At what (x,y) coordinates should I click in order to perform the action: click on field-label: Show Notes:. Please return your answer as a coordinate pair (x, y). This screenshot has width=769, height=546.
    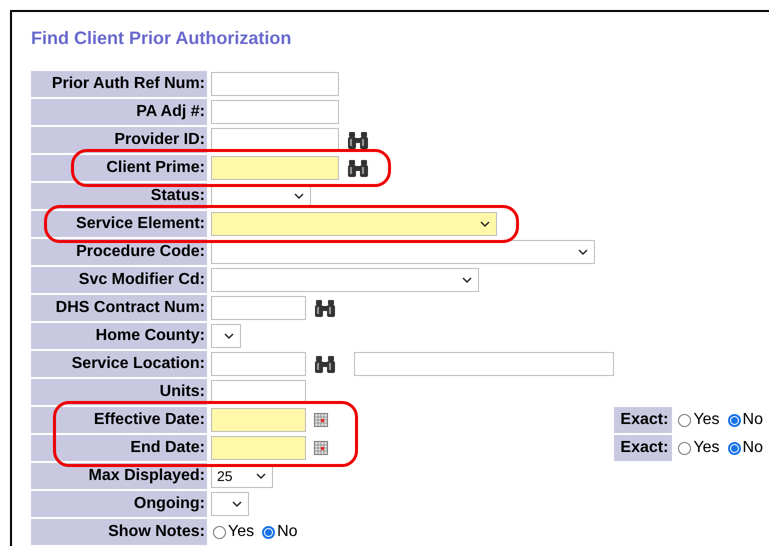
    Looking at the image, I should click on (119, 532).